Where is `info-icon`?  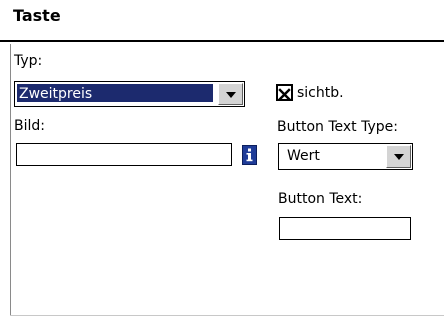 info-icon is located at coordinates (249, 155).